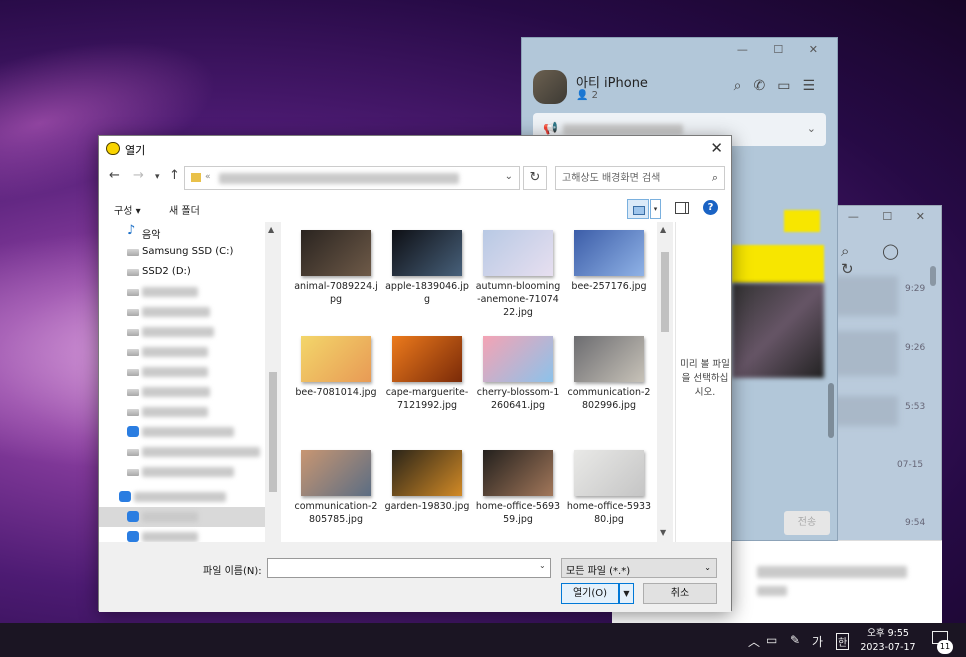 The image size is (966, 657). I want to click on close-icon: ✕, so click(716, 148).